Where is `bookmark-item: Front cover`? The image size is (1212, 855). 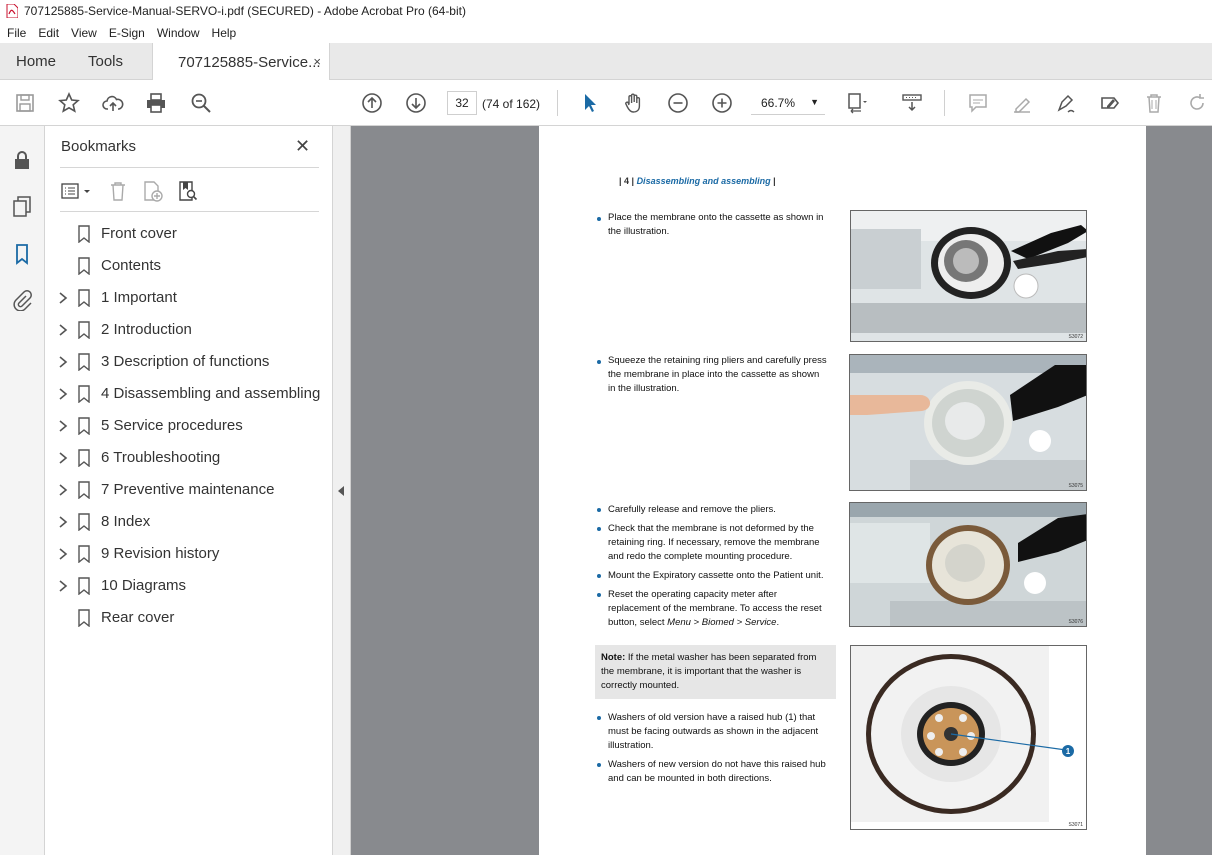
bookmark-item: Front cover is located at coordinates (189, 234).